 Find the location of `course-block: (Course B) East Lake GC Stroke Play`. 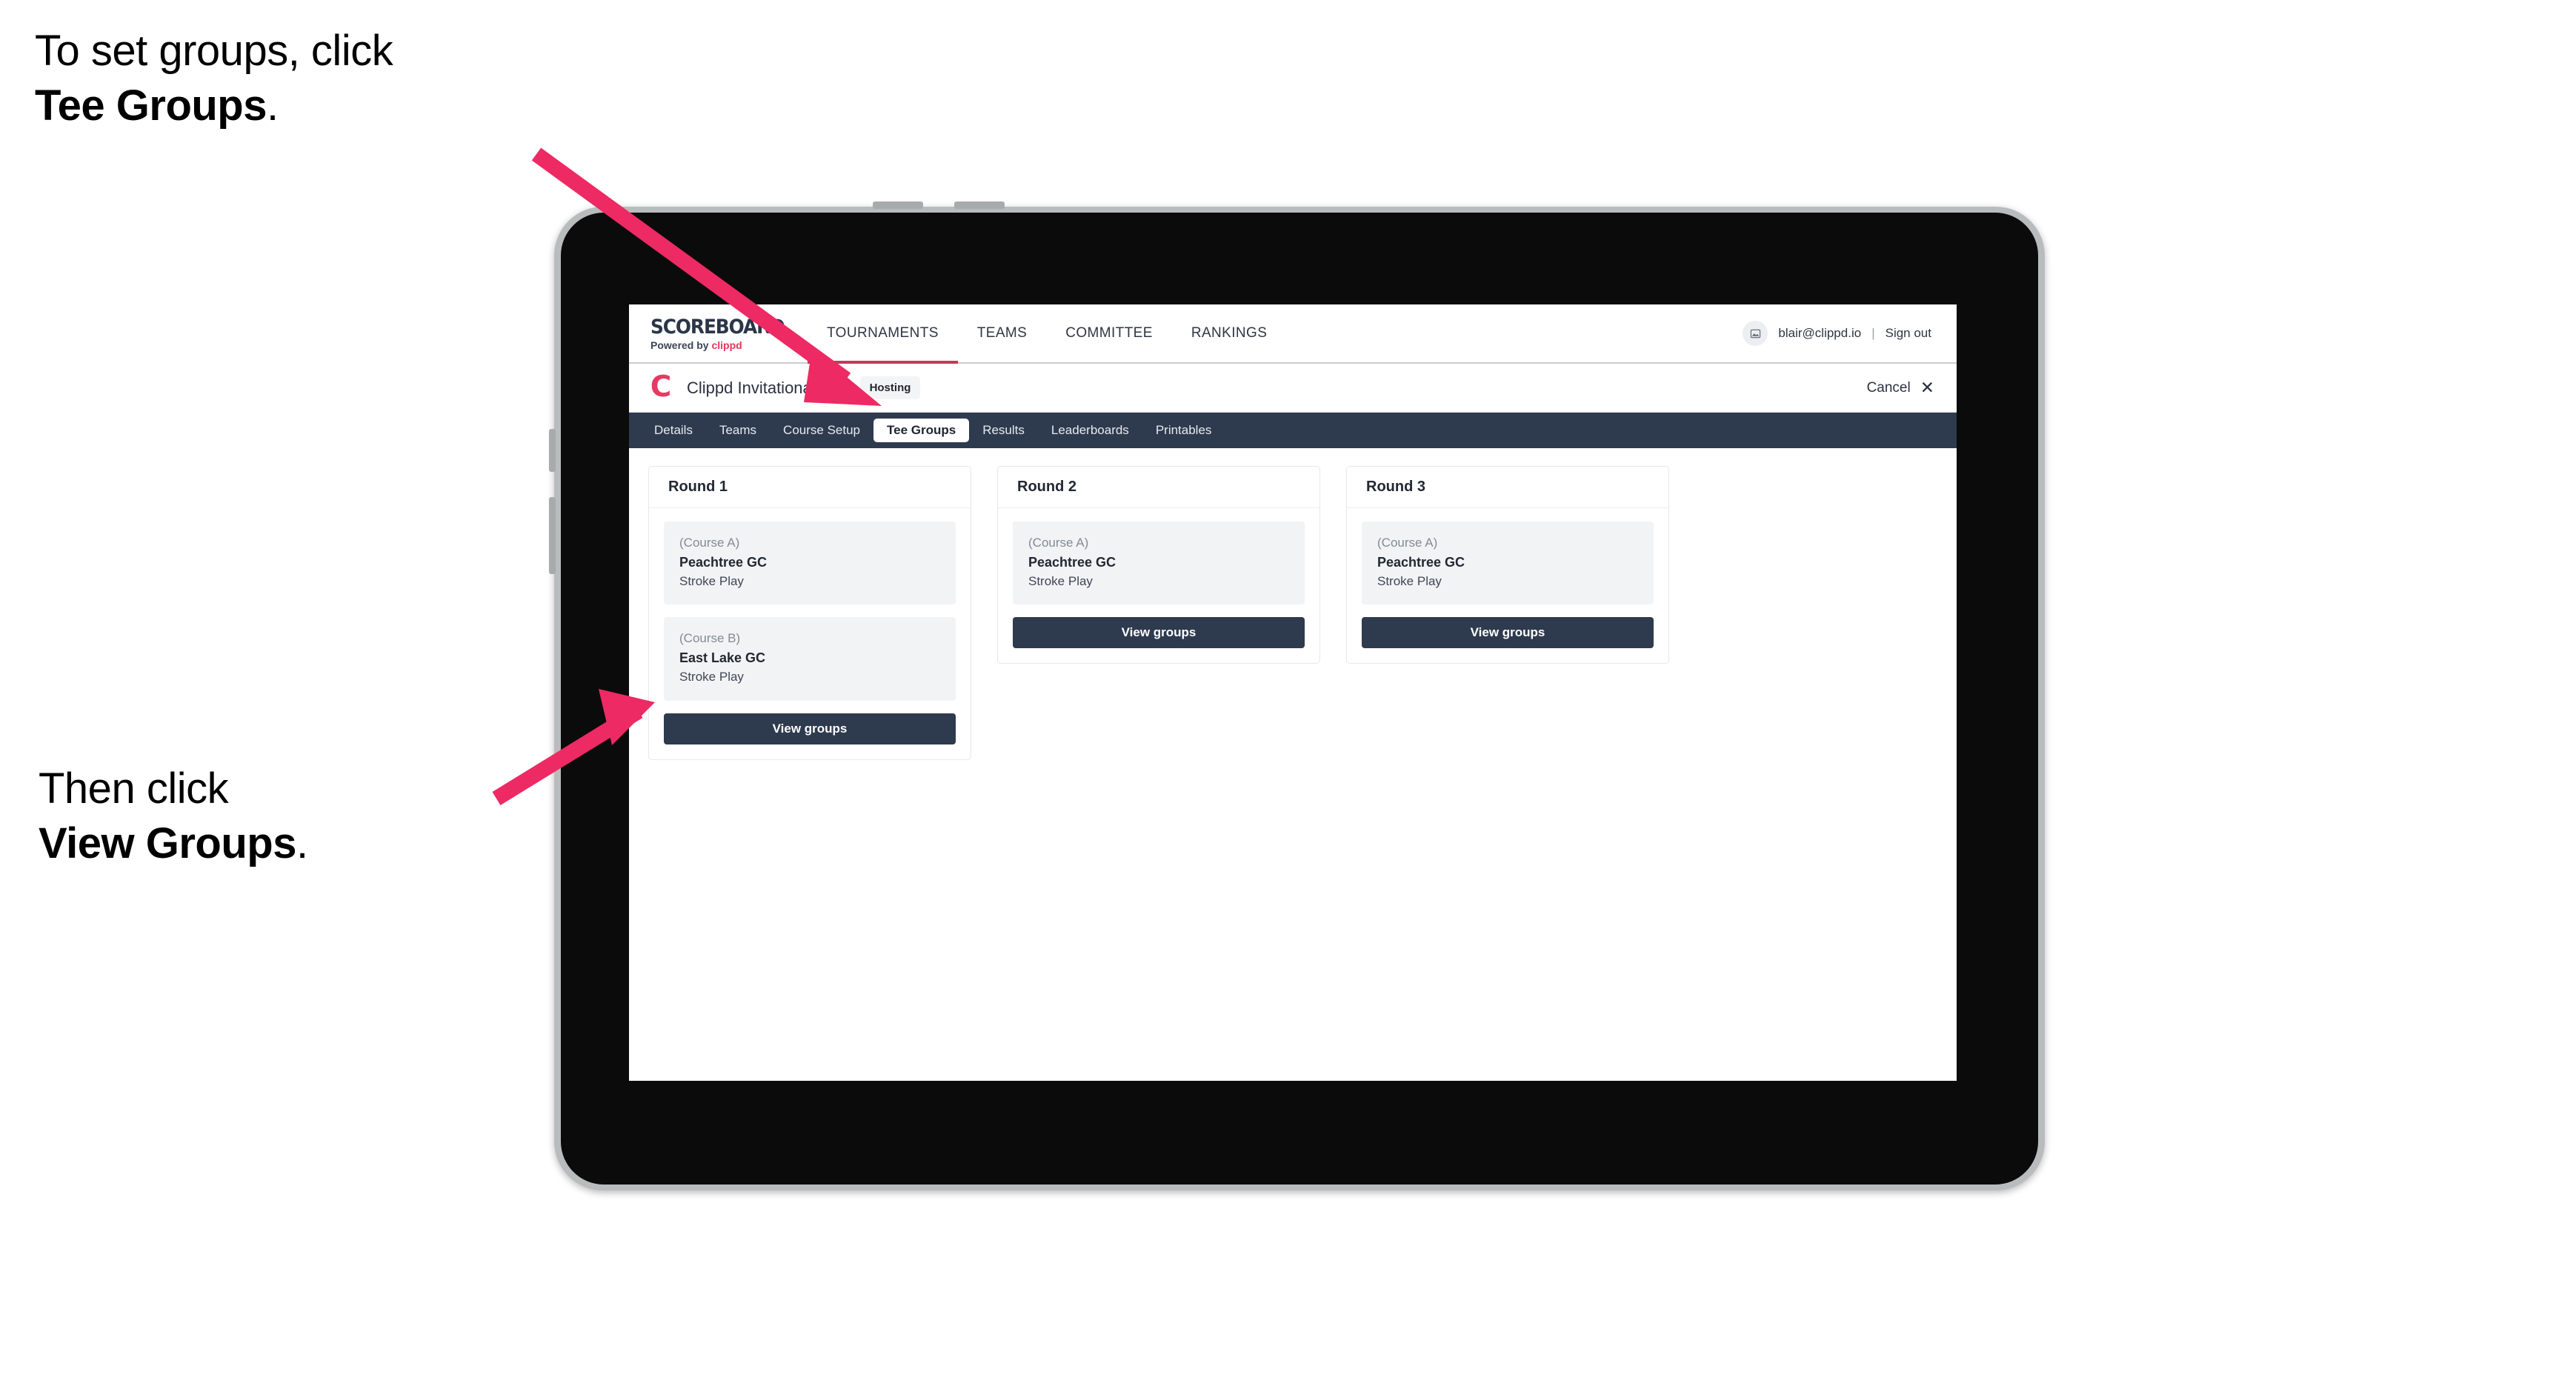

course-block: (Course B) East Lake GC Stroke Play is located at coordinates (810, 659).